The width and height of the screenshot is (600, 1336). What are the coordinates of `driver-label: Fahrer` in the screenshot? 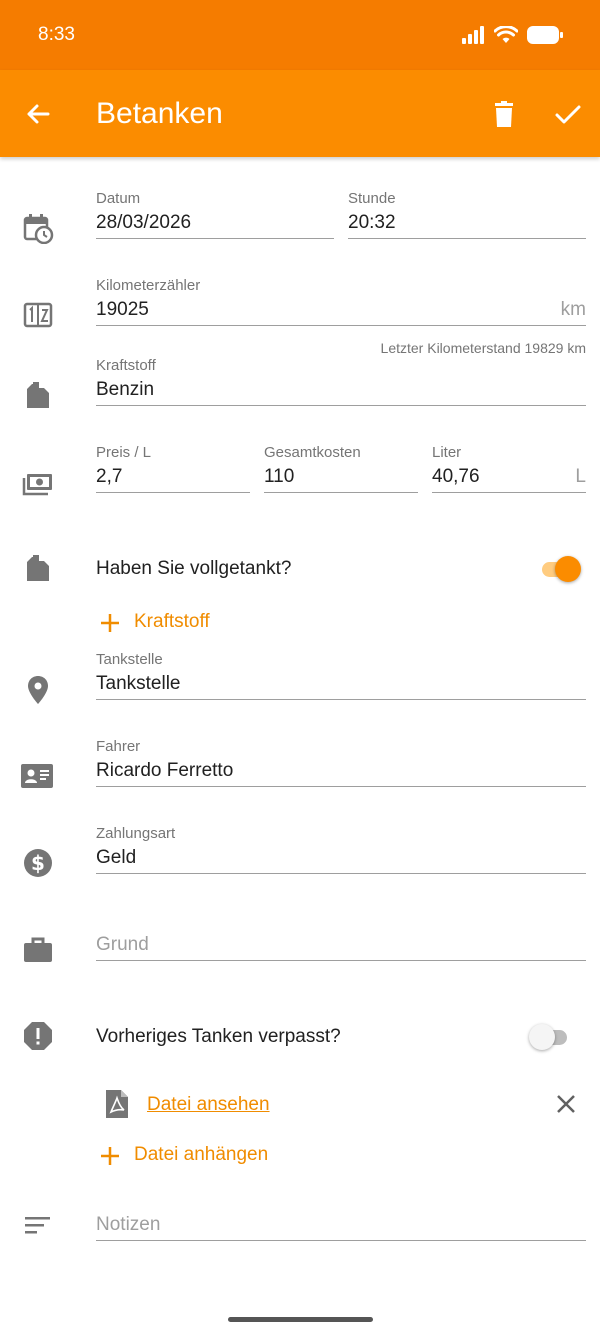 It's located at (118, 746).